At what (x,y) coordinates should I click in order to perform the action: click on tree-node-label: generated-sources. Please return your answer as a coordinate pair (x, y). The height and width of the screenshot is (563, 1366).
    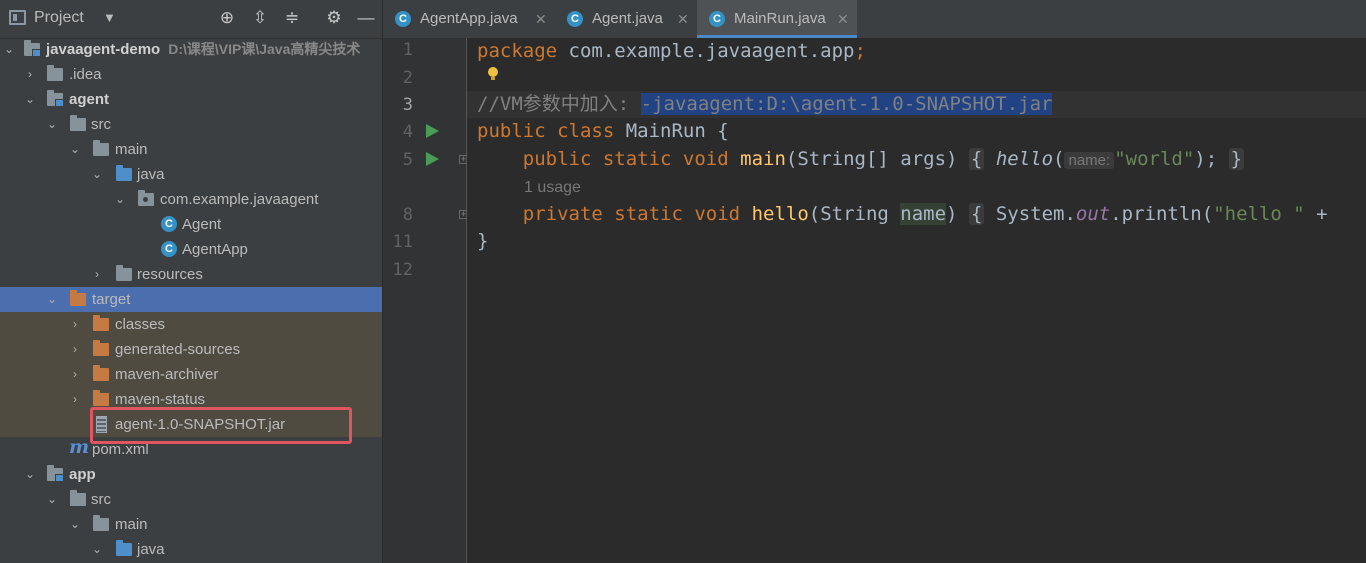
    Looking at the image, I should click on (178, 349).